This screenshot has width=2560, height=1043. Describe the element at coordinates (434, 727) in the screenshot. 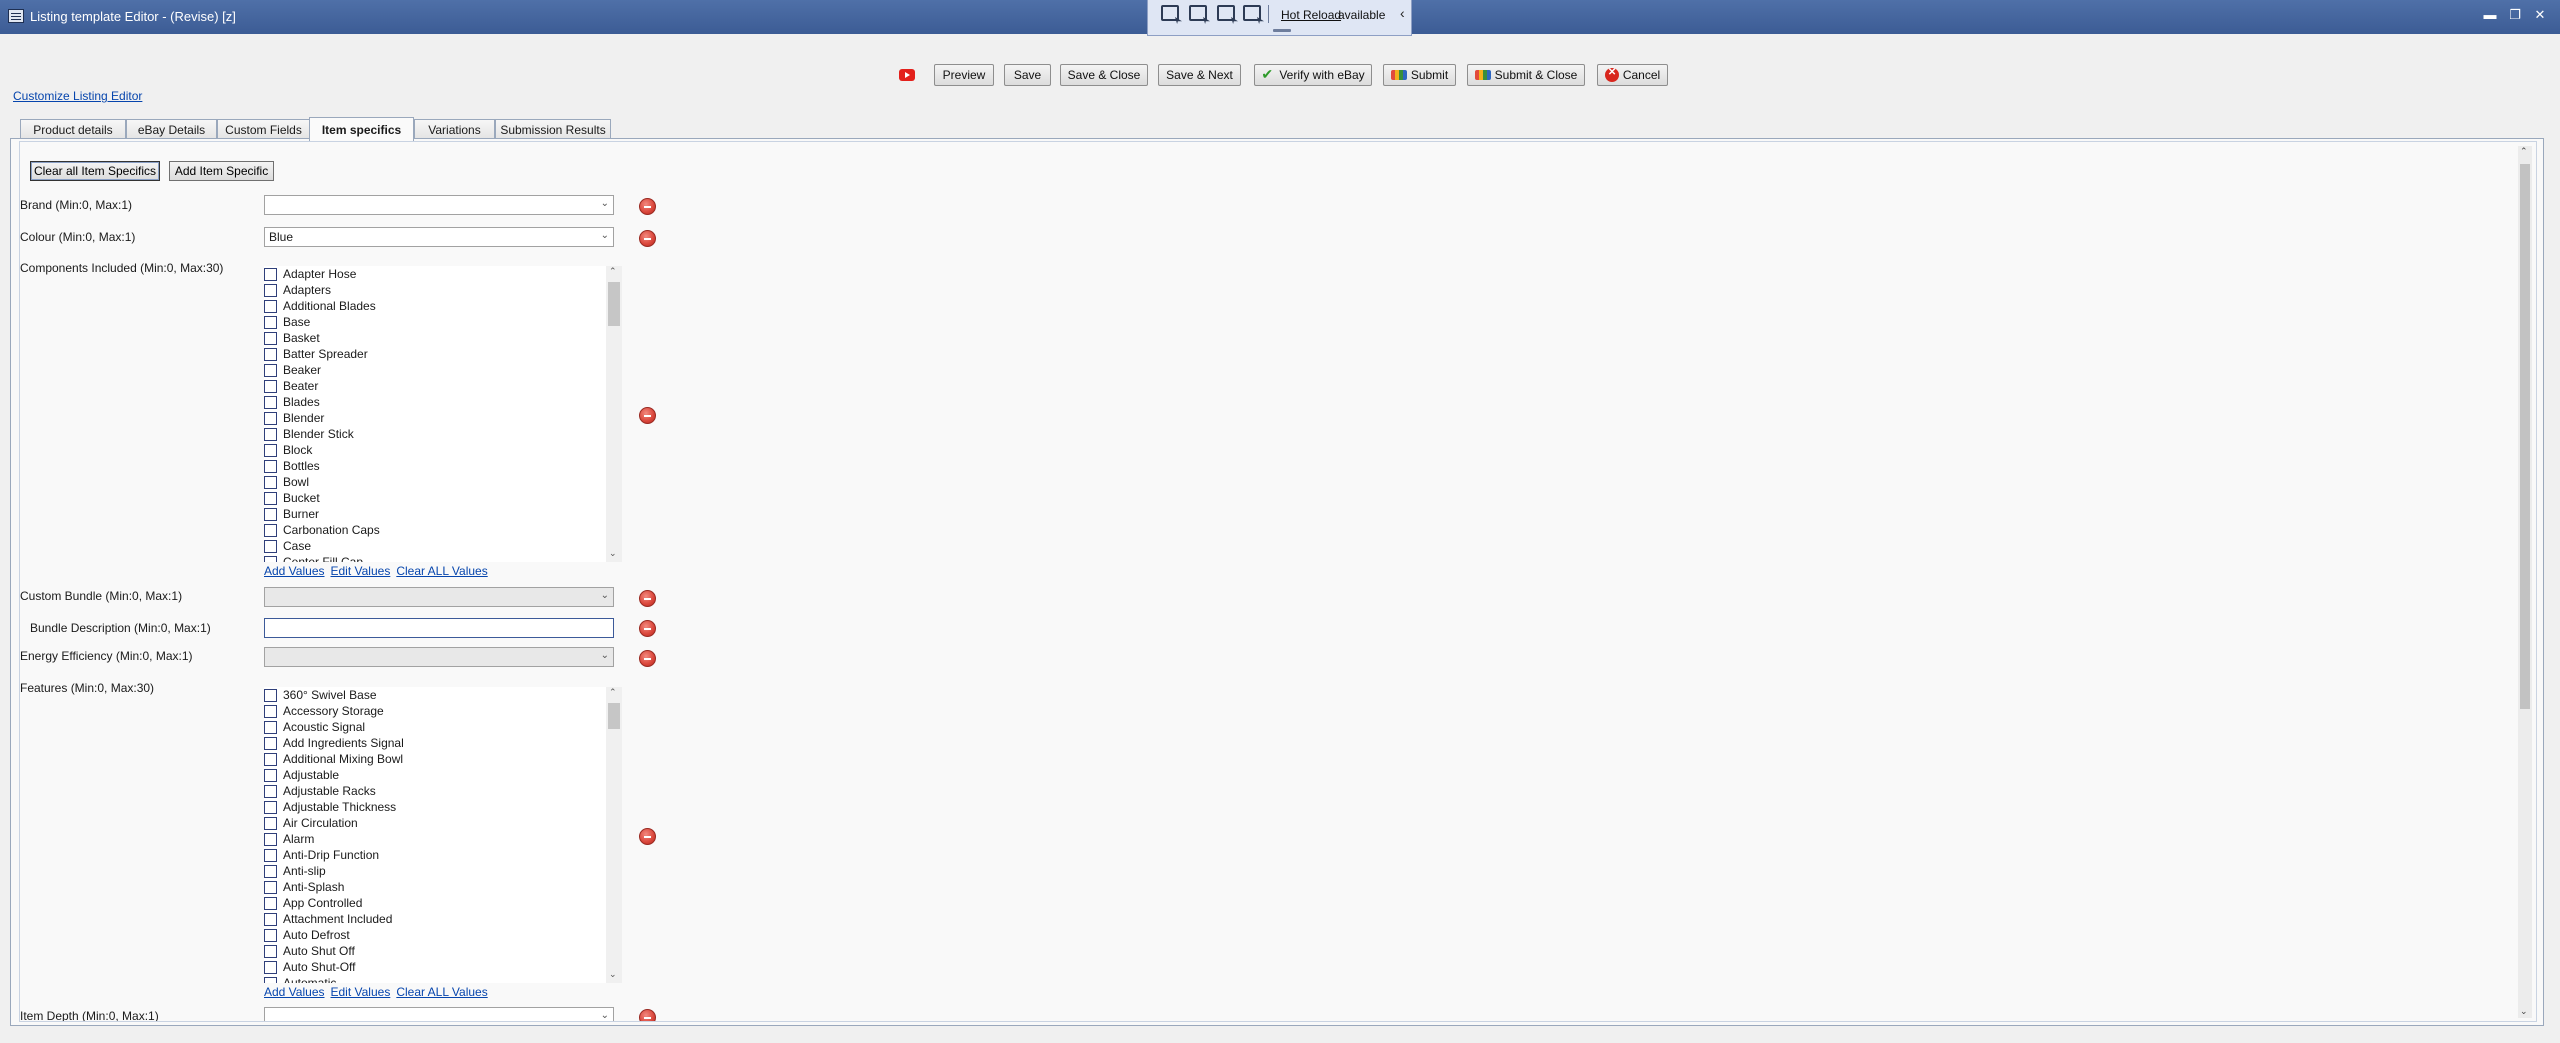

I see `list-item: Acoustic Signal` at that location.